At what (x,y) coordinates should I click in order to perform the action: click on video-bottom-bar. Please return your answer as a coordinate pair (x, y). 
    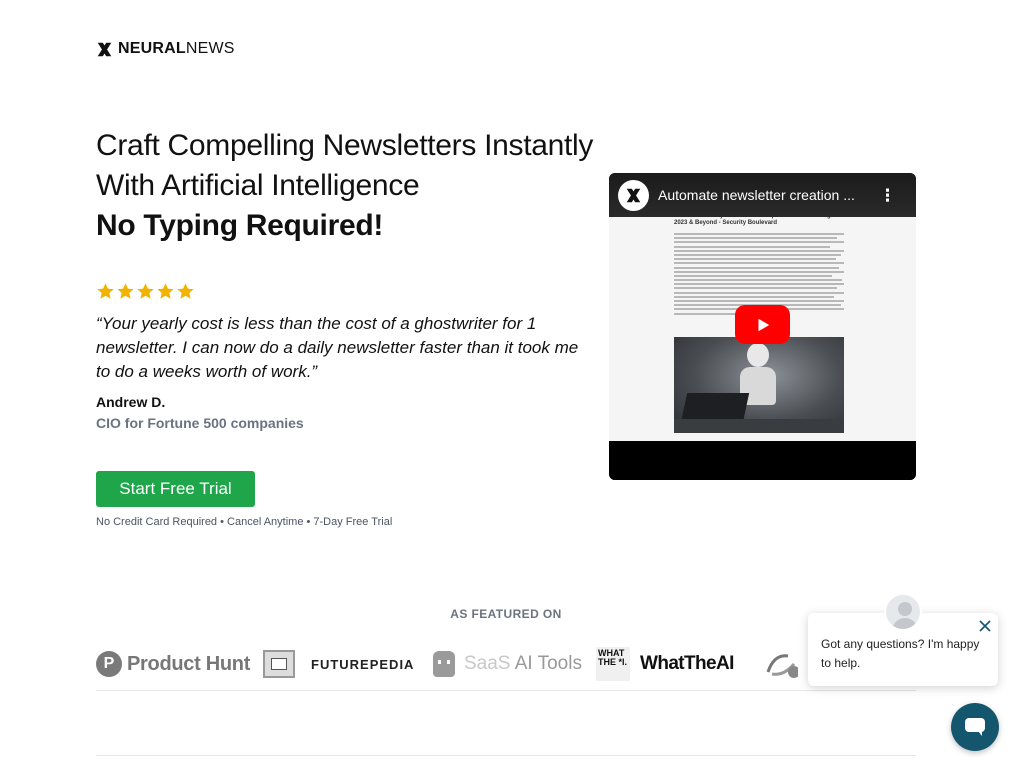
    Looking at the image, I should click on (762, 460).